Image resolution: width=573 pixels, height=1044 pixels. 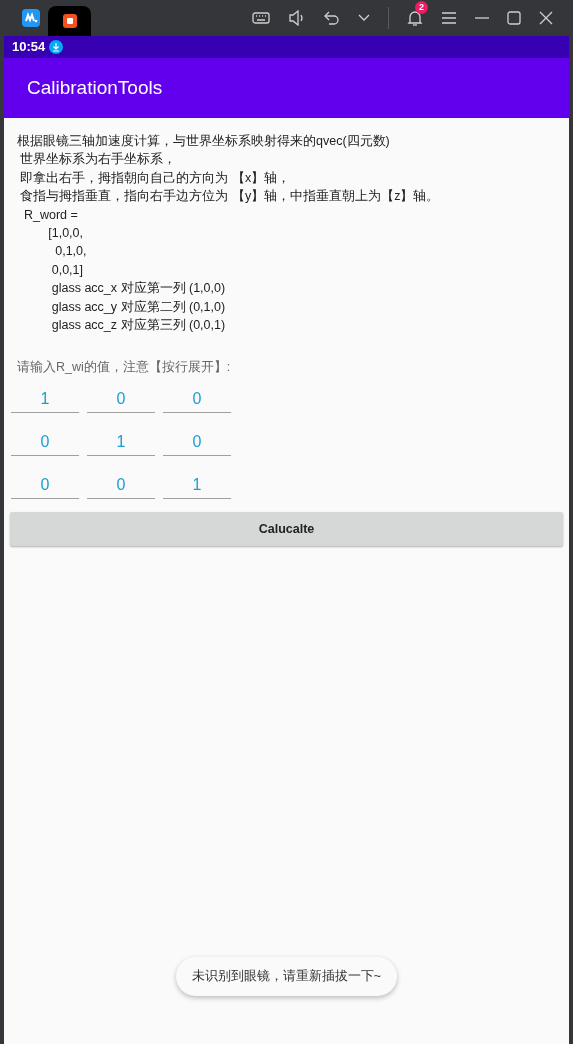 What do you see at coordinates (204, 141) in the screenshot?
I see `description-line: 根据眼镜三轴加速度计算，与世界坐标系映射得来的qvec(四元数)` at bounding box center [204, 141].